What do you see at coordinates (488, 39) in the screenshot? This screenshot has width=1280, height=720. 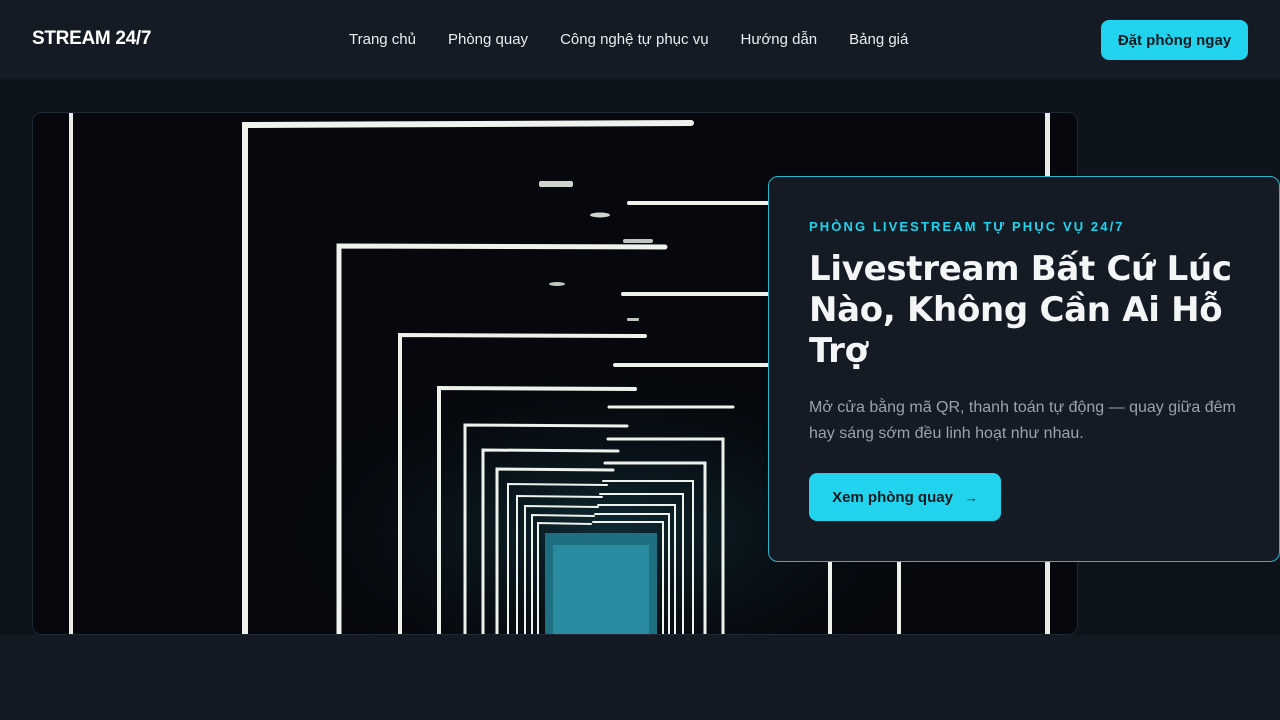 I see `nav-link-studios: Phòng quay` at bounding box center [488, 39].